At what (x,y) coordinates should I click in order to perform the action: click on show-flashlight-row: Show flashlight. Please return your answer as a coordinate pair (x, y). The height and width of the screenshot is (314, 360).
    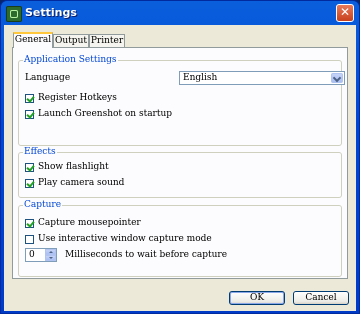
    Looking at the image, I should click on (67, 167).